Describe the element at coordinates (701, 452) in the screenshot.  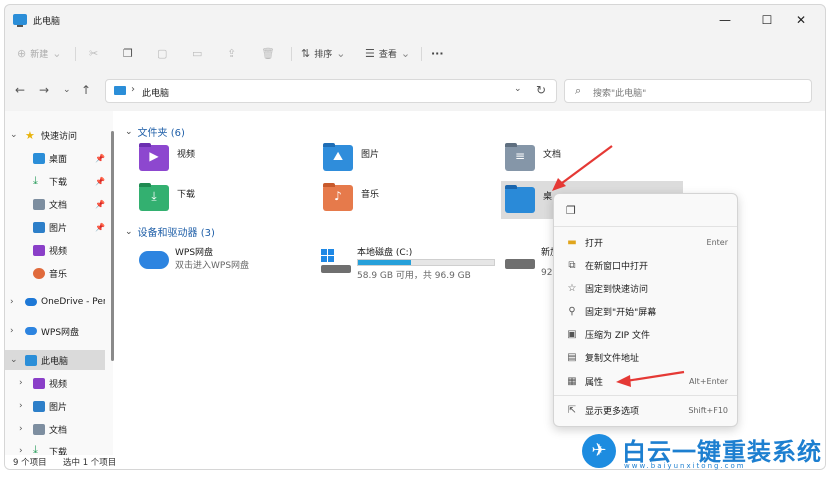
I see `watermark-logo: ✈ 白云一键重装系统 www.baiyunxitong.com` at that location.